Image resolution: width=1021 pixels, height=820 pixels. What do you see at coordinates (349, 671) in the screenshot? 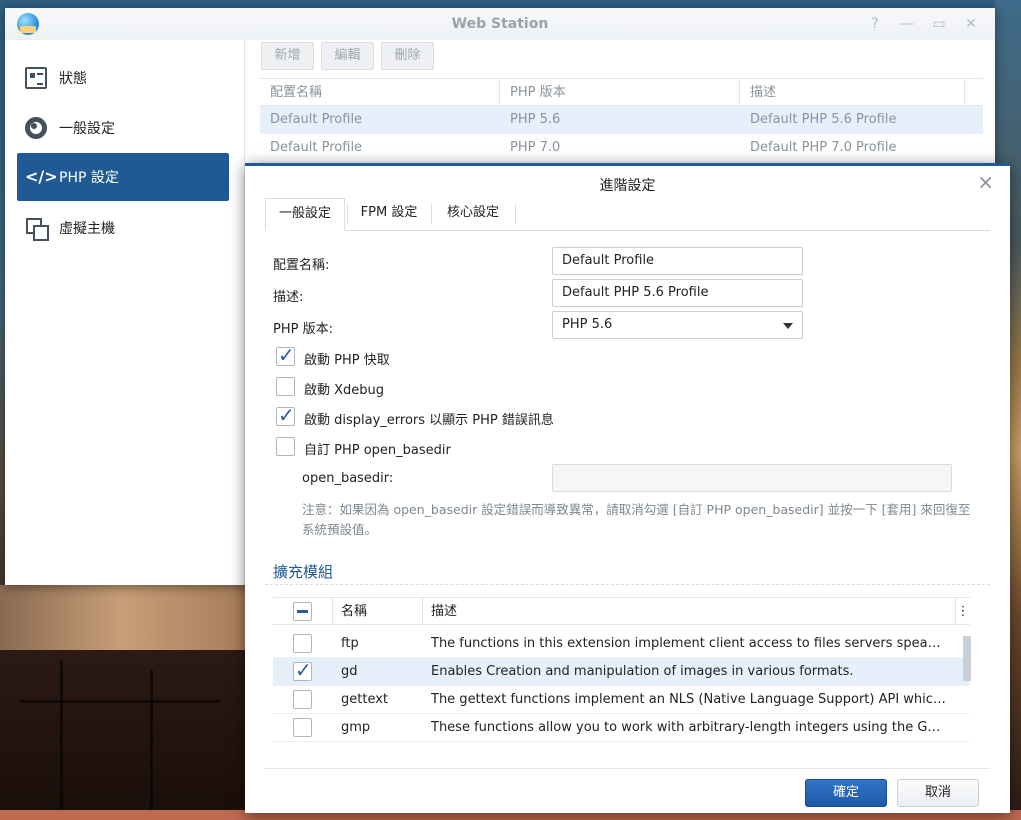
I see `extension-name: gd` at bounding box center [349, 671].